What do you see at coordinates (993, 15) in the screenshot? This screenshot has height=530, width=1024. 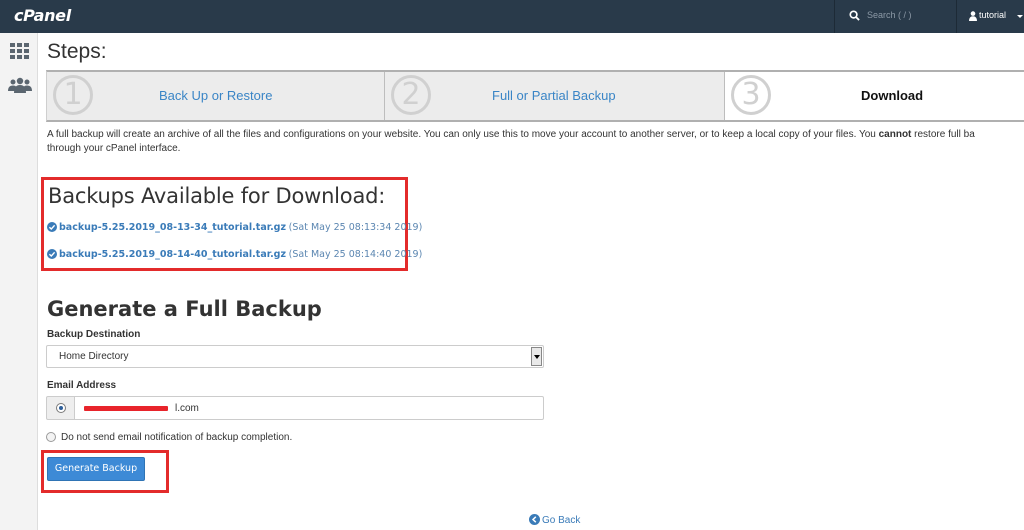 I see `username-label: tutorial` at bounding box center [993, 15].